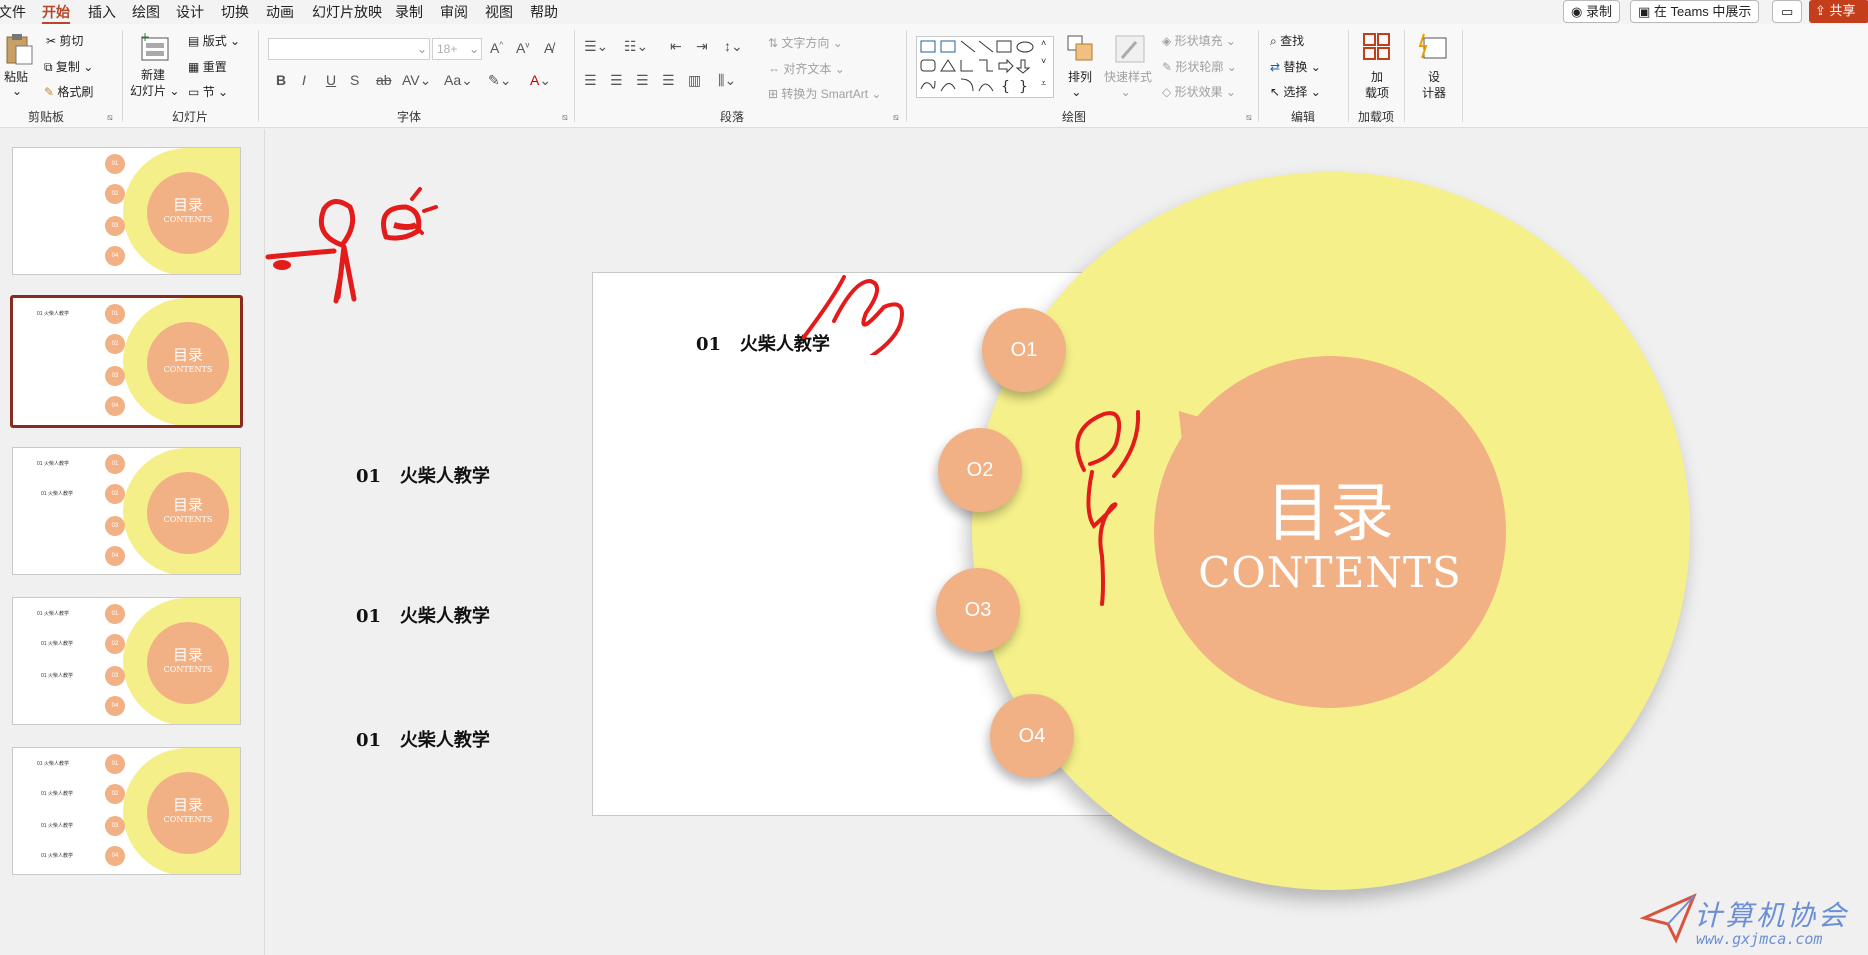 This screenshot has width=1868, height=955. Describe the element at coordinates (1295, 91) in the screenshot. I see `select-button: ↖ 选择 ⌄` at that location.